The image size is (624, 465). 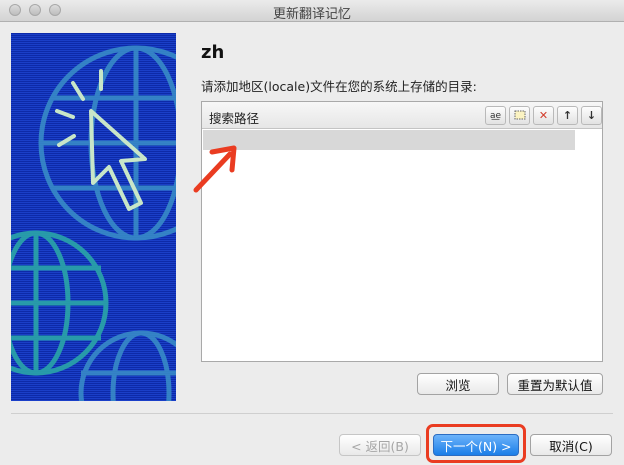 What do you see at coordinates (458, 384) in the screenshot?
I see `browse-button: 浏览` at bounding box center [458, 384].